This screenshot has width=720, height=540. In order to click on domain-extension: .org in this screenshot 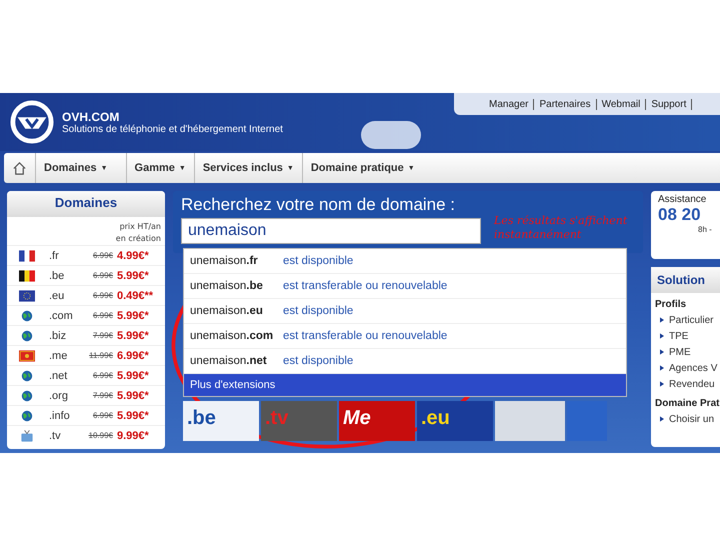, I will do `click(71, 396)`.